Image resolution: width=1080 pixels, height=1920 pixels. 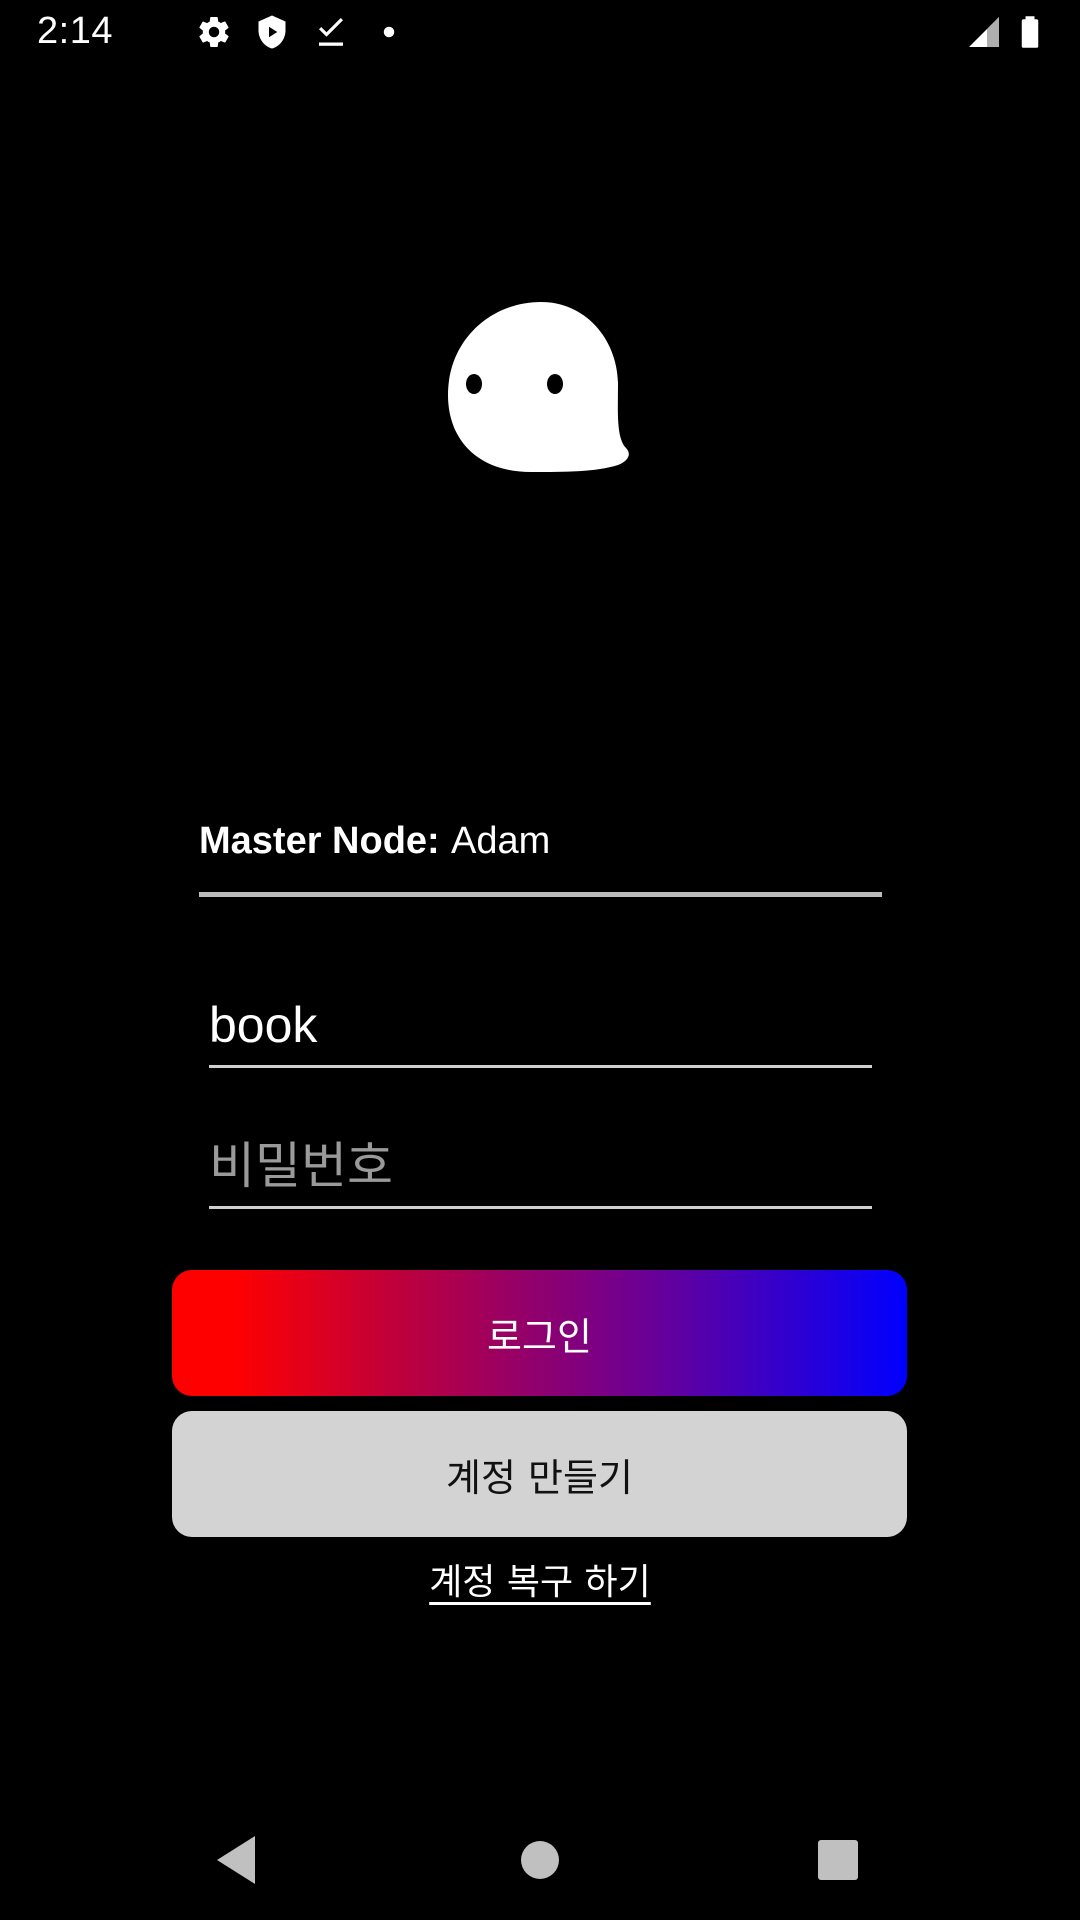 I want to click on master-node-divider, so click(x=540, y=894).